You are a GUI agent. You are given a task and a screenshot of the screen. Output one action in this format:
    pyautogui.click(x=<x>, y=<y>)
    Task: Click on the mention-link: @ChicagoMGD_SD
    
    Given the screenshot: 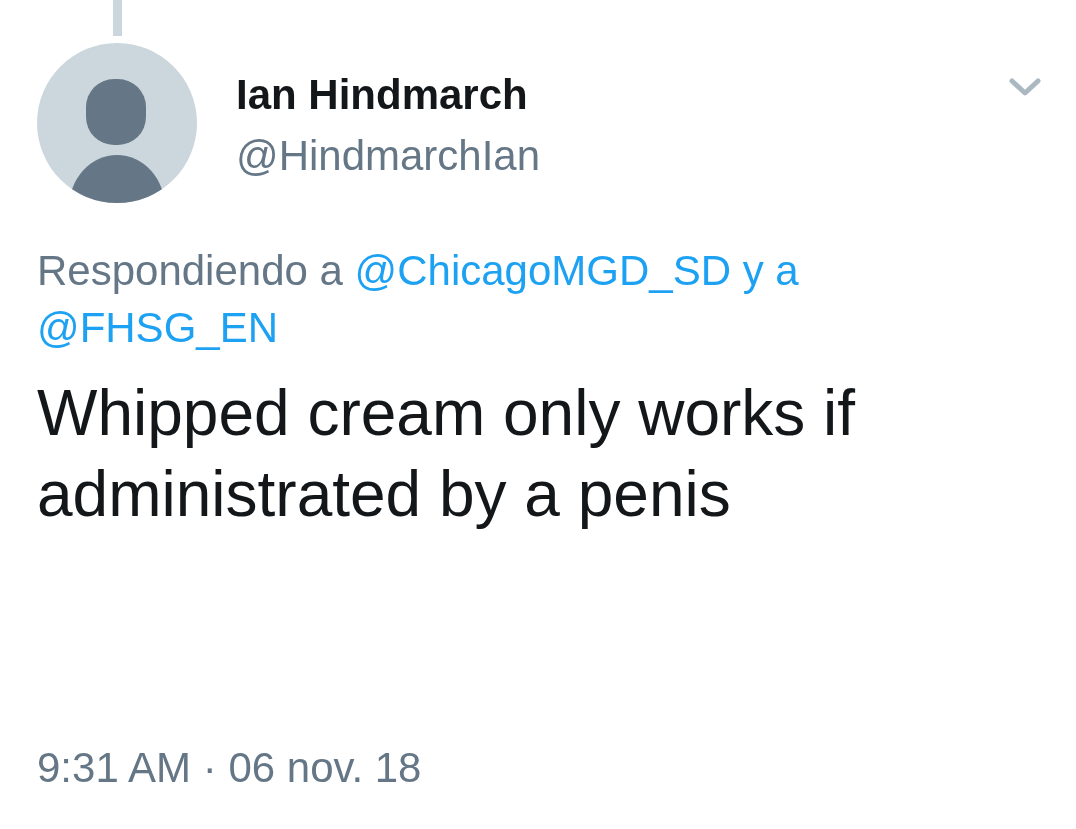 What is the action you would take?
    pyautogui.click(x=542, y=270)
    